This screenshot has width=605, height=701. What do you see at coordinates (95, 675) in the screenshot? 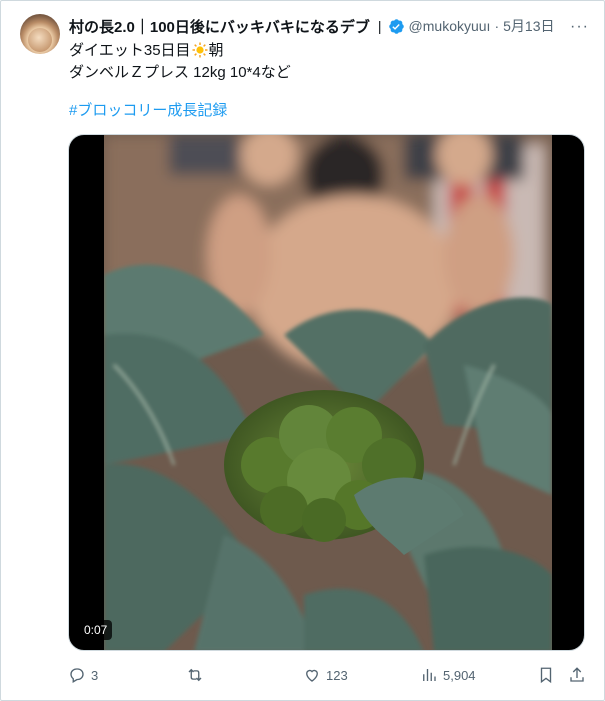
I see `reply-count: 3` at bounding box center [95, 675].